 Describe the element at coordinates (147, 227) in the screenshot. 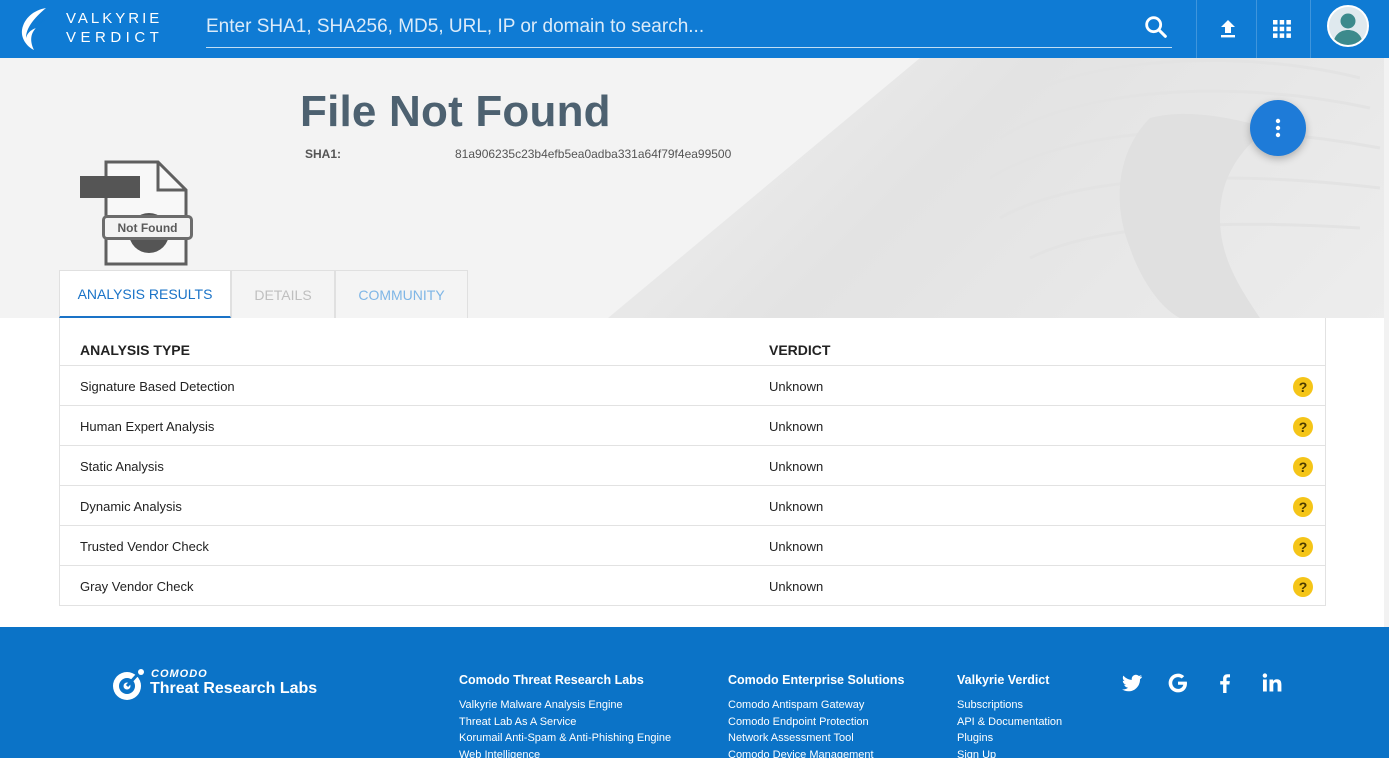

I see `status-badge: Not Found` at that location.